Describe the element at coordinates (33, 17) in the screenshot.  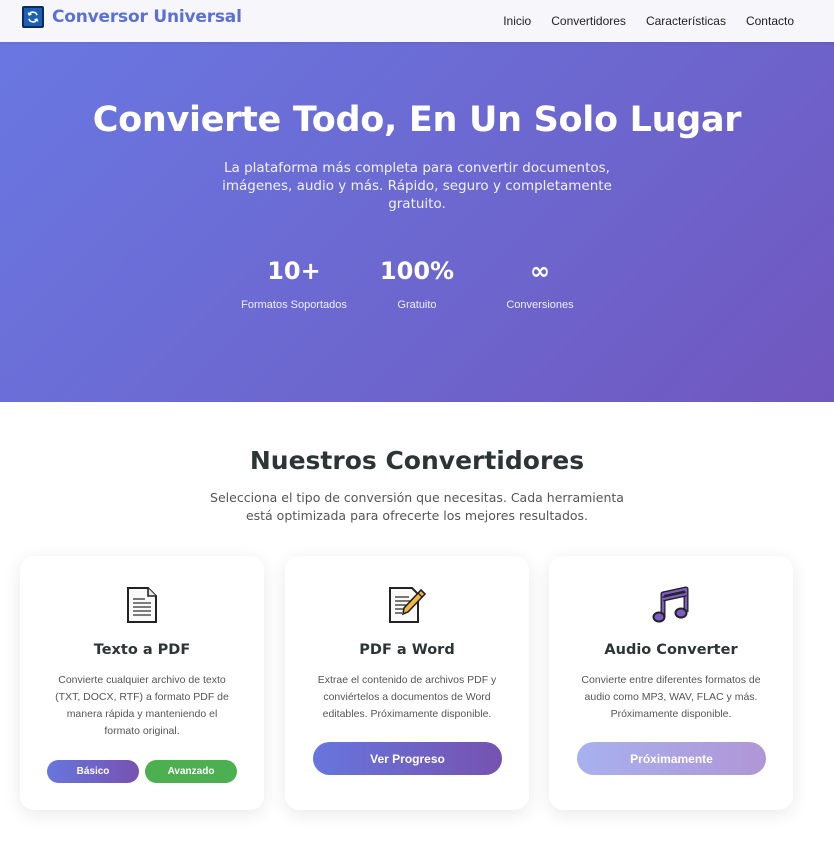
I see `refresh-icon` at that location.